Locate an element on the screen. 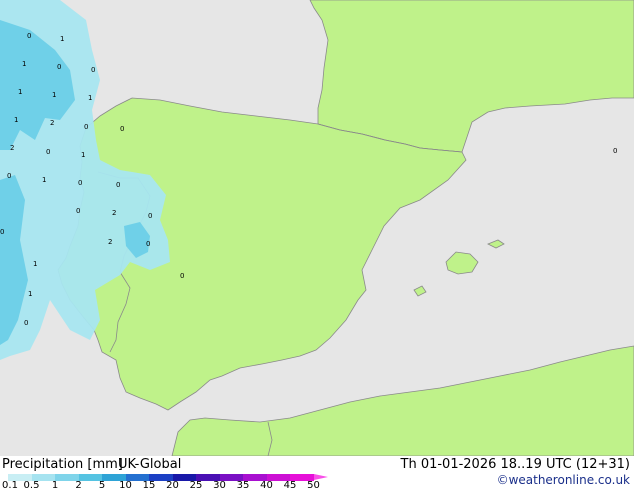  colorbar-tick-label: 30 is located at coordinates (219, 485).